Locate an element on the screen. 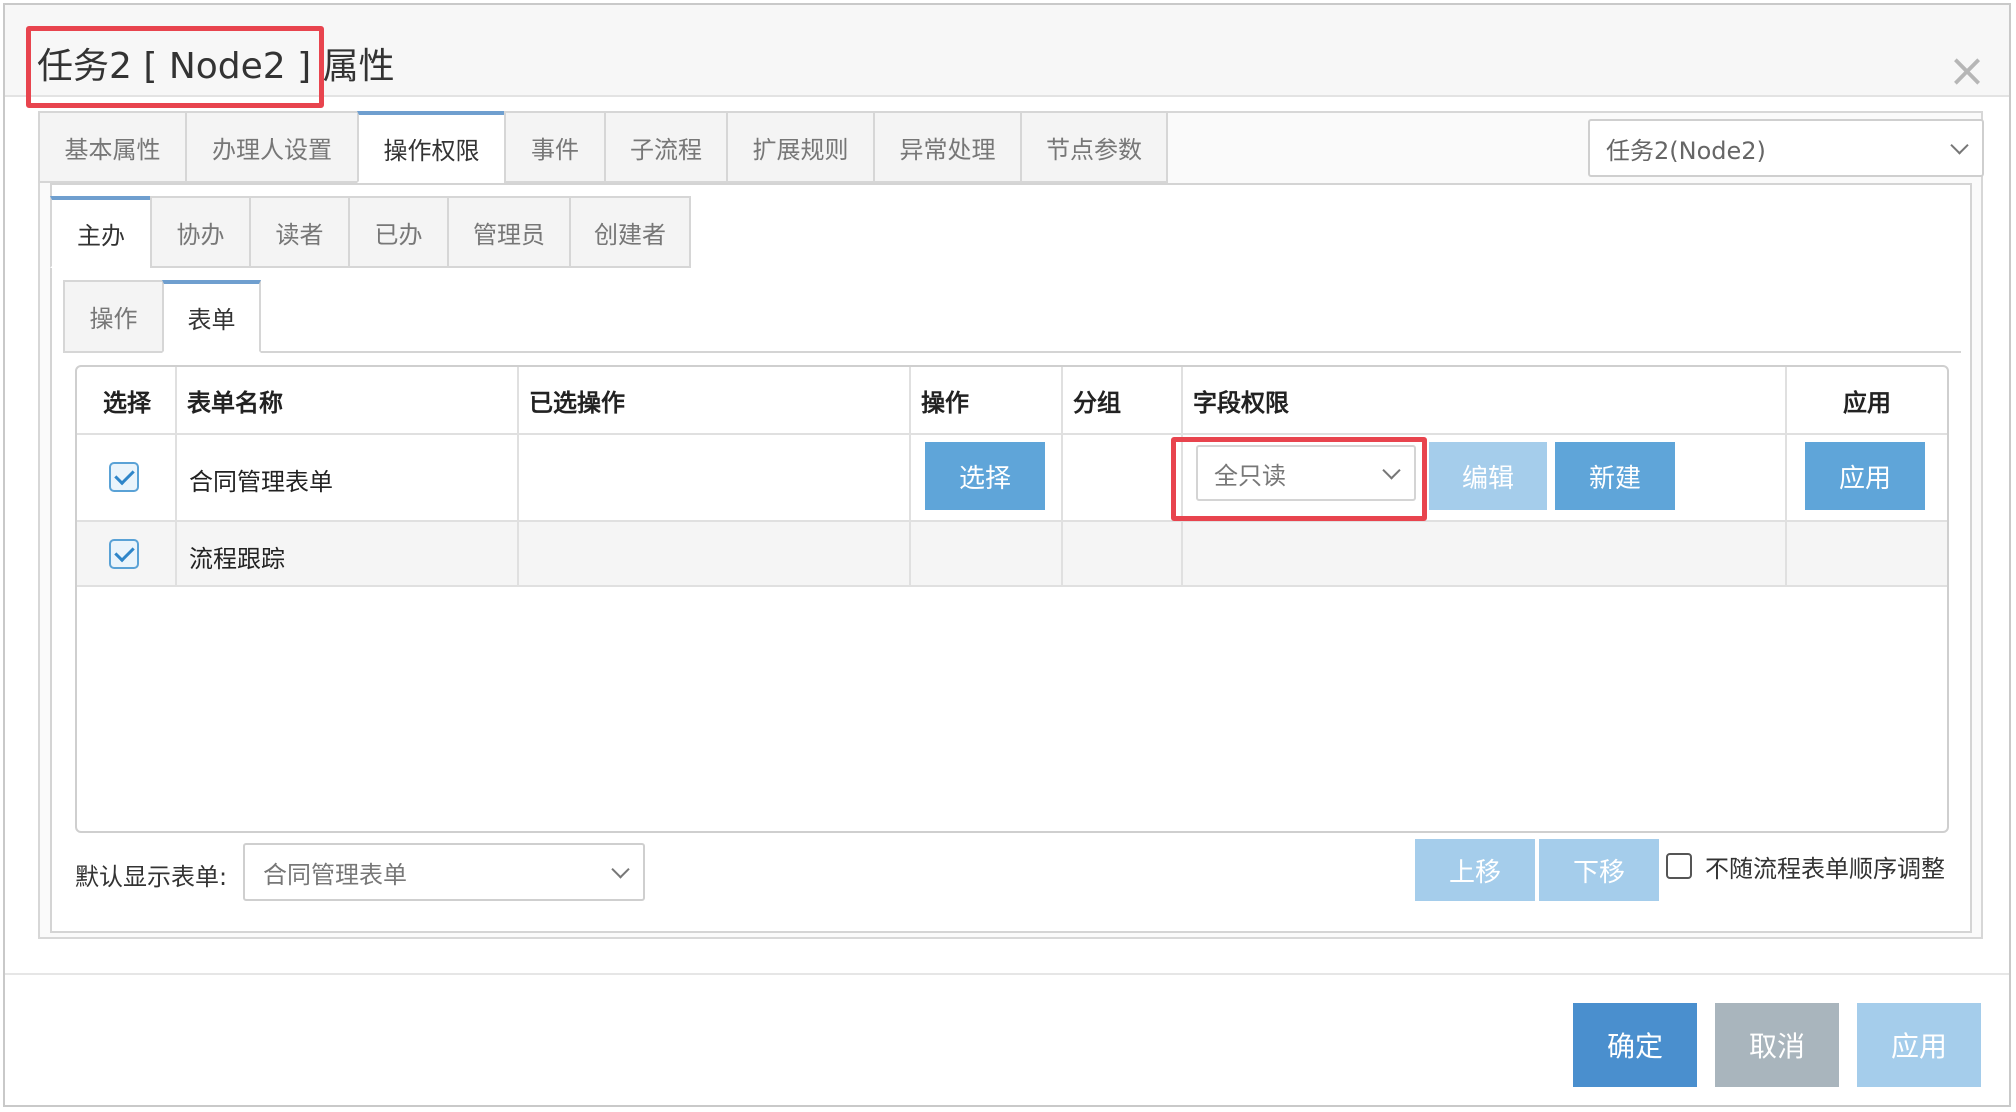 The width and height of the screenshot is (2016, 1112). tab-label: 读者 is located at coordinates (299, 234).